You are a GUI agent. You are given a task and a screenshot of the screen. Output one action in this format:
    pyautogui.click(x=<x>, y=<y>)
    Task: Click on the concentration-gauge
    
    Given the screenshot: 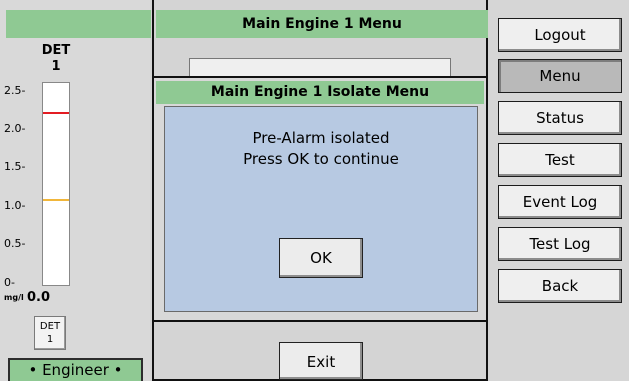 What is the action you would take?
    pyautogui.click(x=56, y=184)
    